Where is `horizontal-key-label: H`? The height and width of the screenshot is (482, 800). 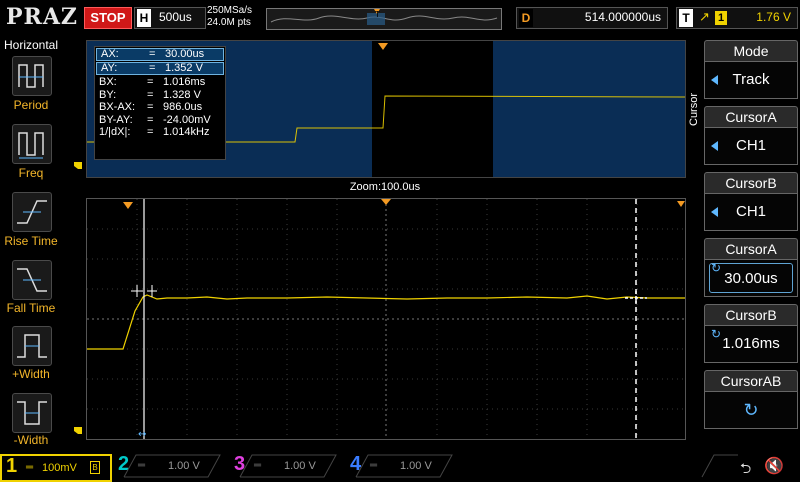
horizontal-key-label: H is located at coordinates (144, 18).